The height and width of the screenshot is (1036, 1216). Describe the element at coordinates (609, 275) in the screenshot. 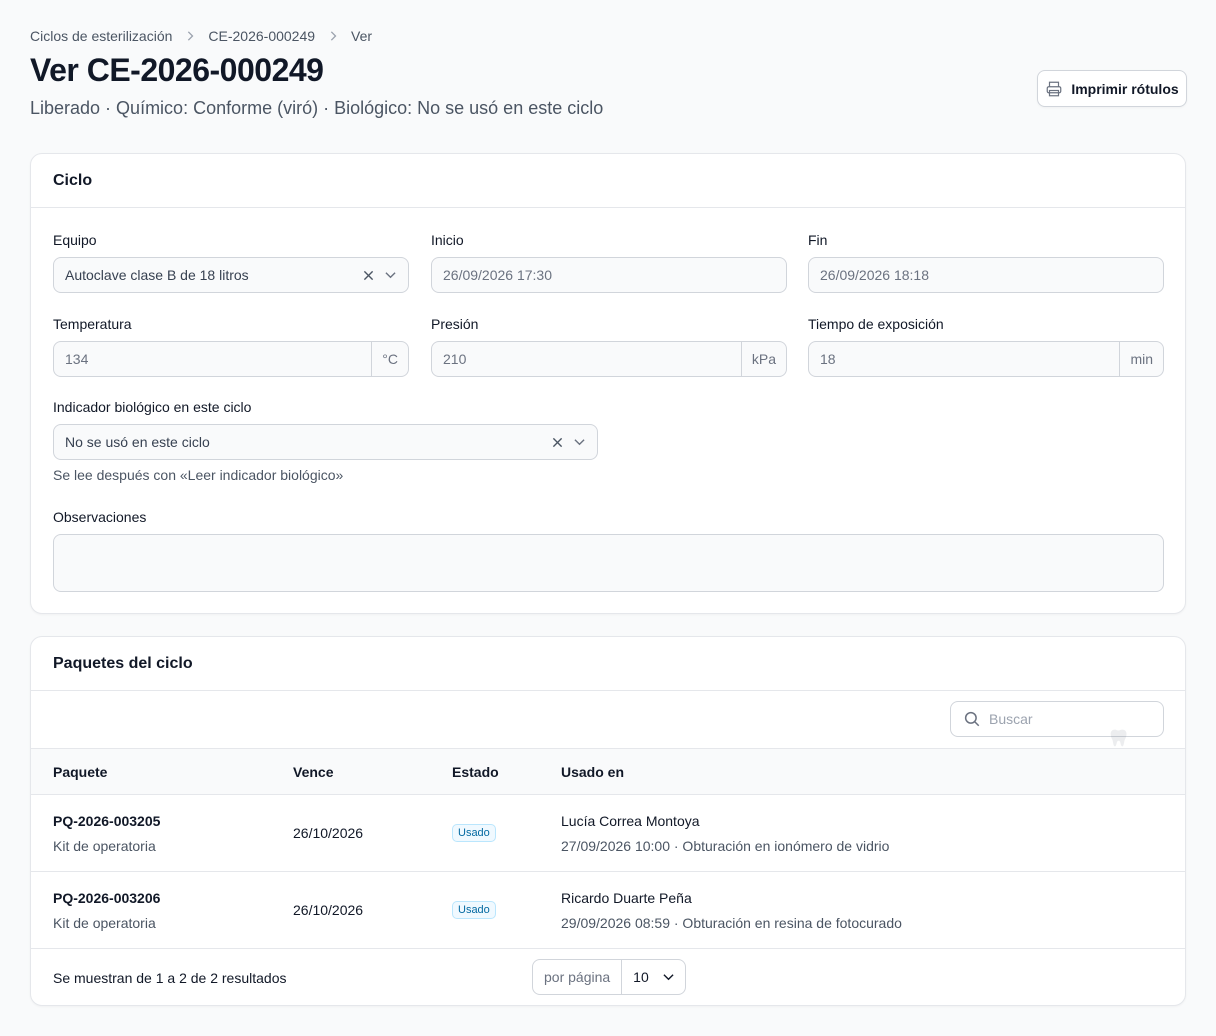

I see `inicio-field: 26/09/2026 17:30` at that location.